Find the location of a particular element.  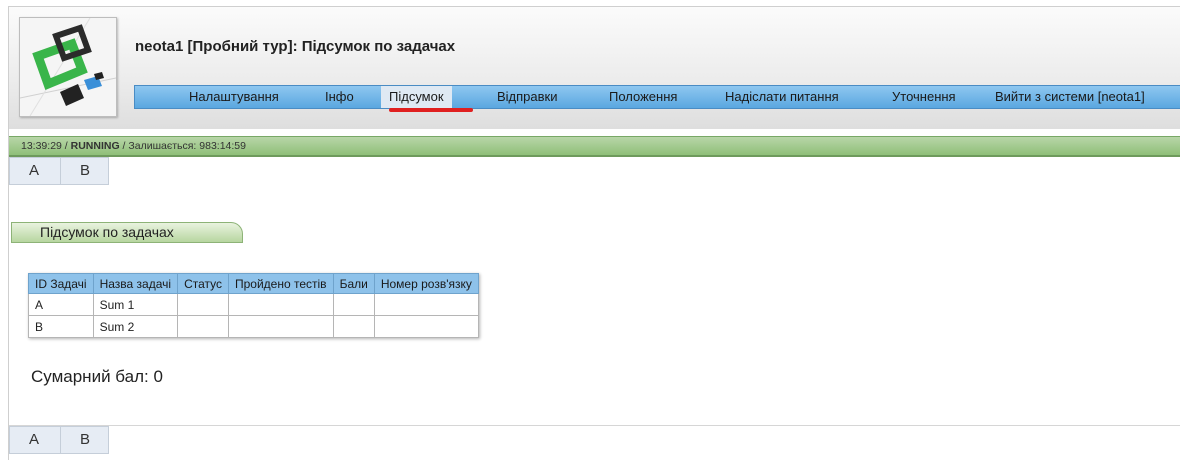

table-row: A Sum 1 is located at coordinates (253, 304).